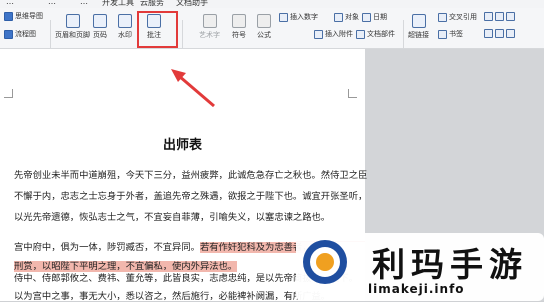  What do you see at coordinates (325, 262) in the screenshot?
I see `site-logo-icon-swirl` at bounding box center [325, 262].